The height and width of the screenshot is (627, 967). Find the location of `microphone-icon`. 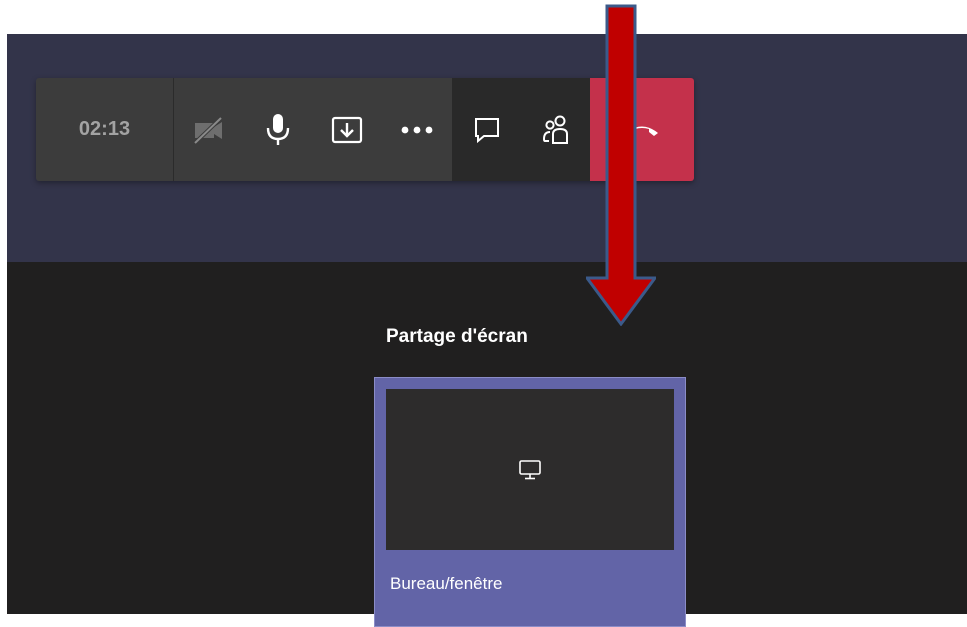

microphone-icon is located at coordinates (277, 129).